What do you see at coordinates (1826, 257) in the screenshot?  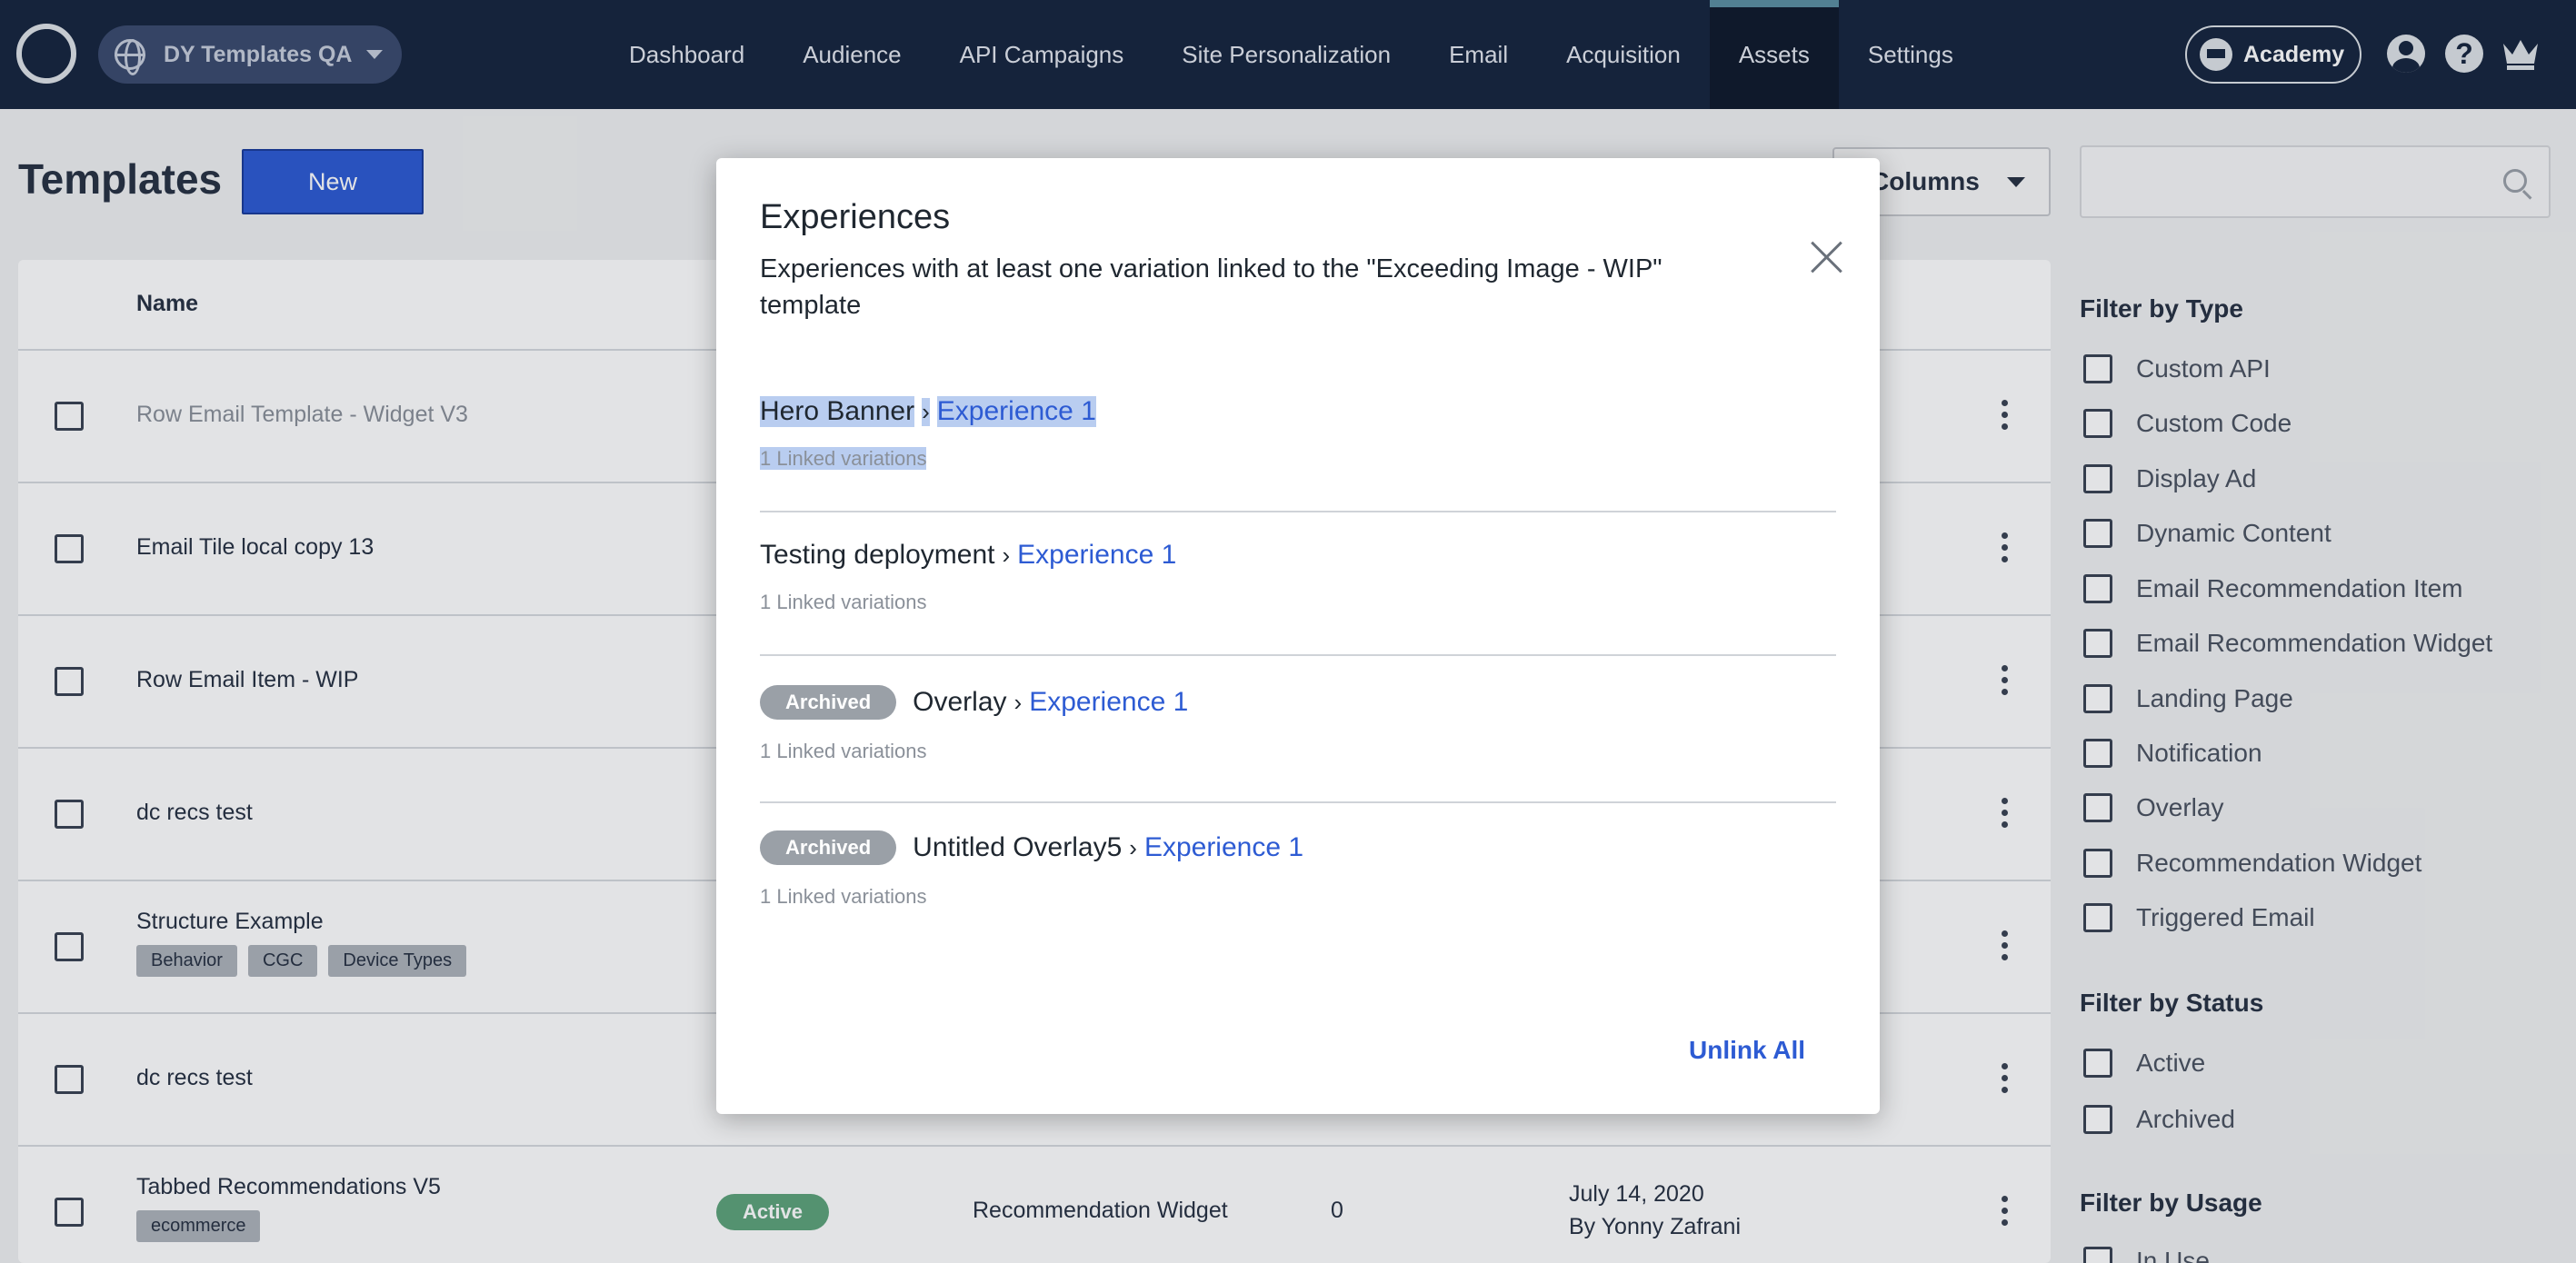 I see `close-icon` at bounding box center [1826, 257].